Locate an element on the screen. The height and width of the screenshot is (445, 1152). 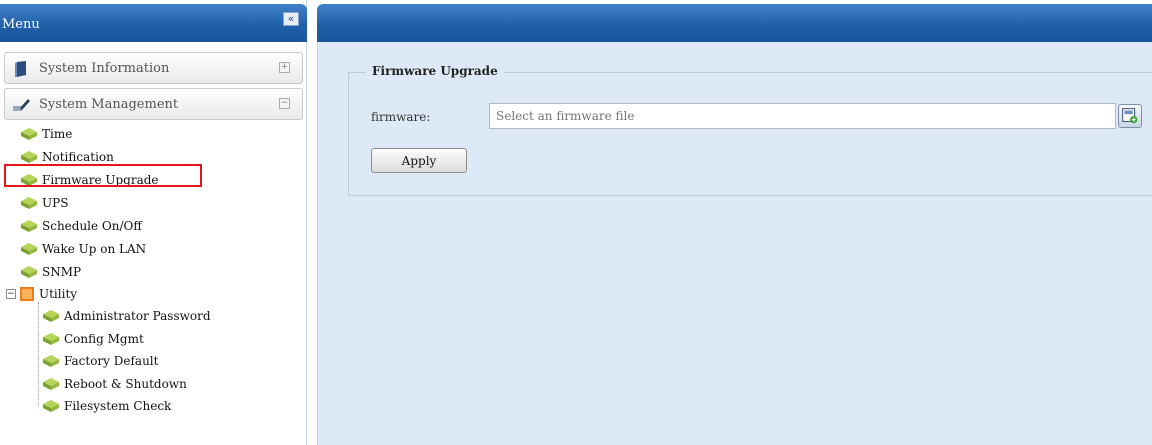
menu-item-label: UPS is located at coordinates (55, 203).